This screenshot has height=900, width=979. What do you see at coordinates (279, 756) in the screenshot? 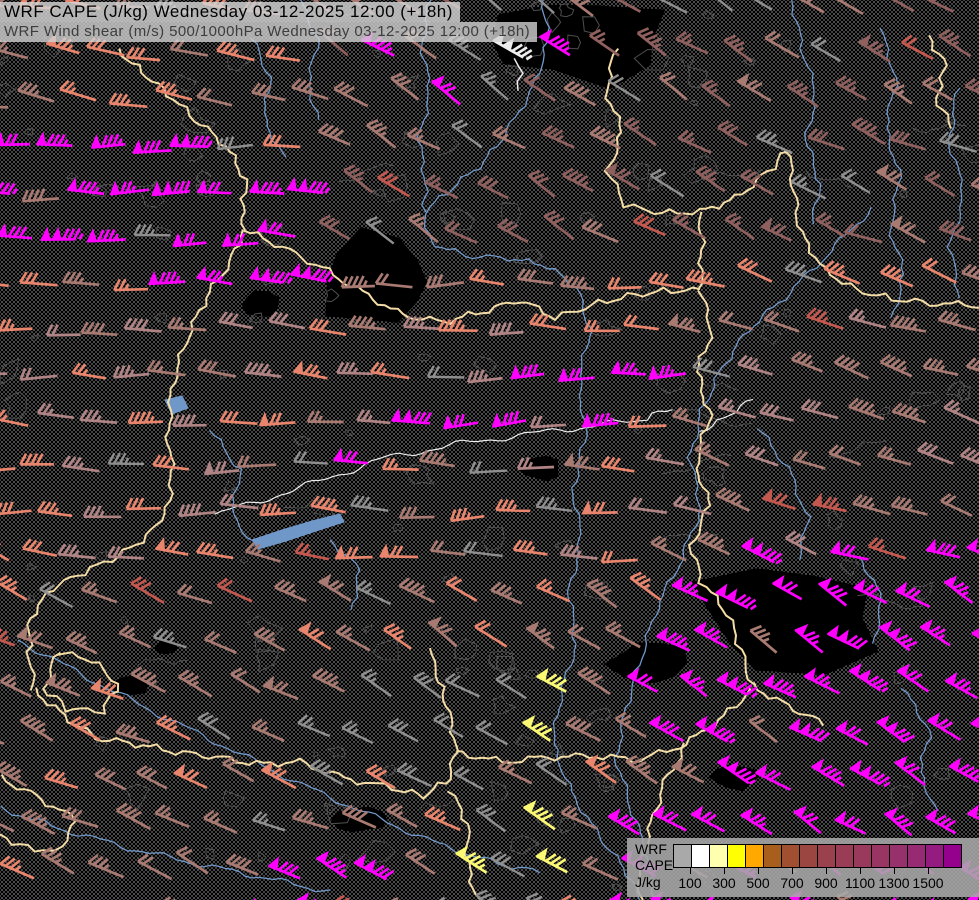
I see `river-line` at bounding box center [279, 756].